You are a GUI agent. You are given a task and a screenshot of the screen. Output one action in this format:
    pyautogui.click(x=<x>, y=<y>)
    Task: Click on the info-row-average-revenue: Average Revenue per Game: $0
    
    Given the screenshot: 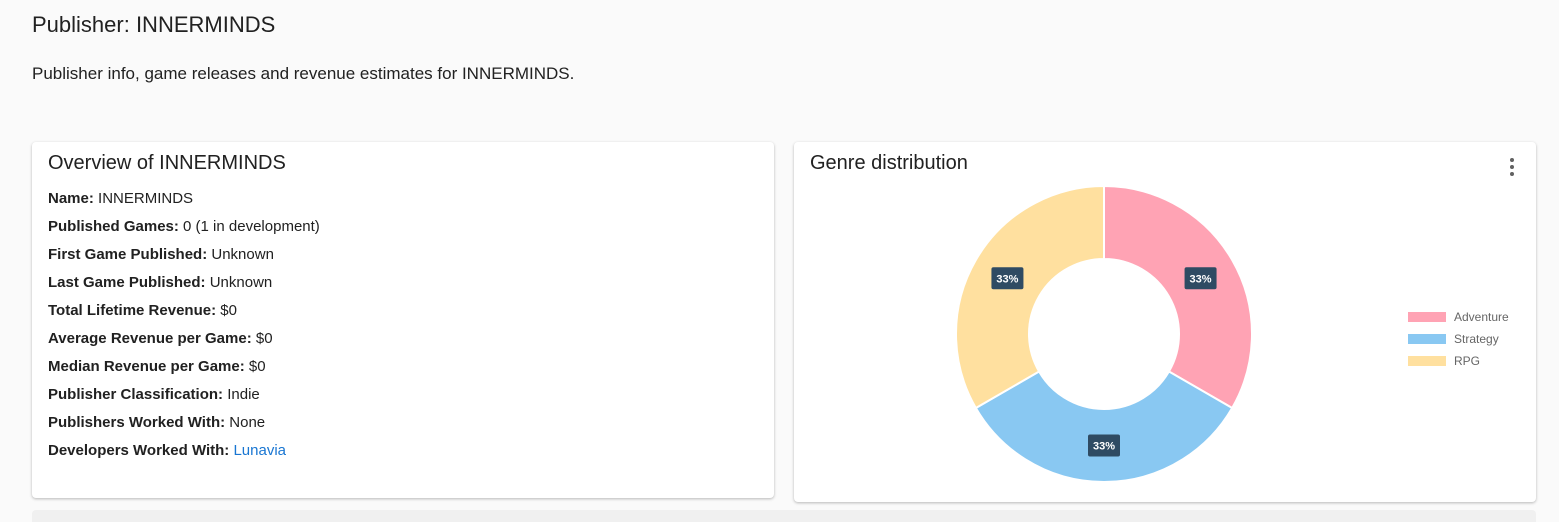 What is the action you would take?
    pyautogui.click(x=184, y=342)
    